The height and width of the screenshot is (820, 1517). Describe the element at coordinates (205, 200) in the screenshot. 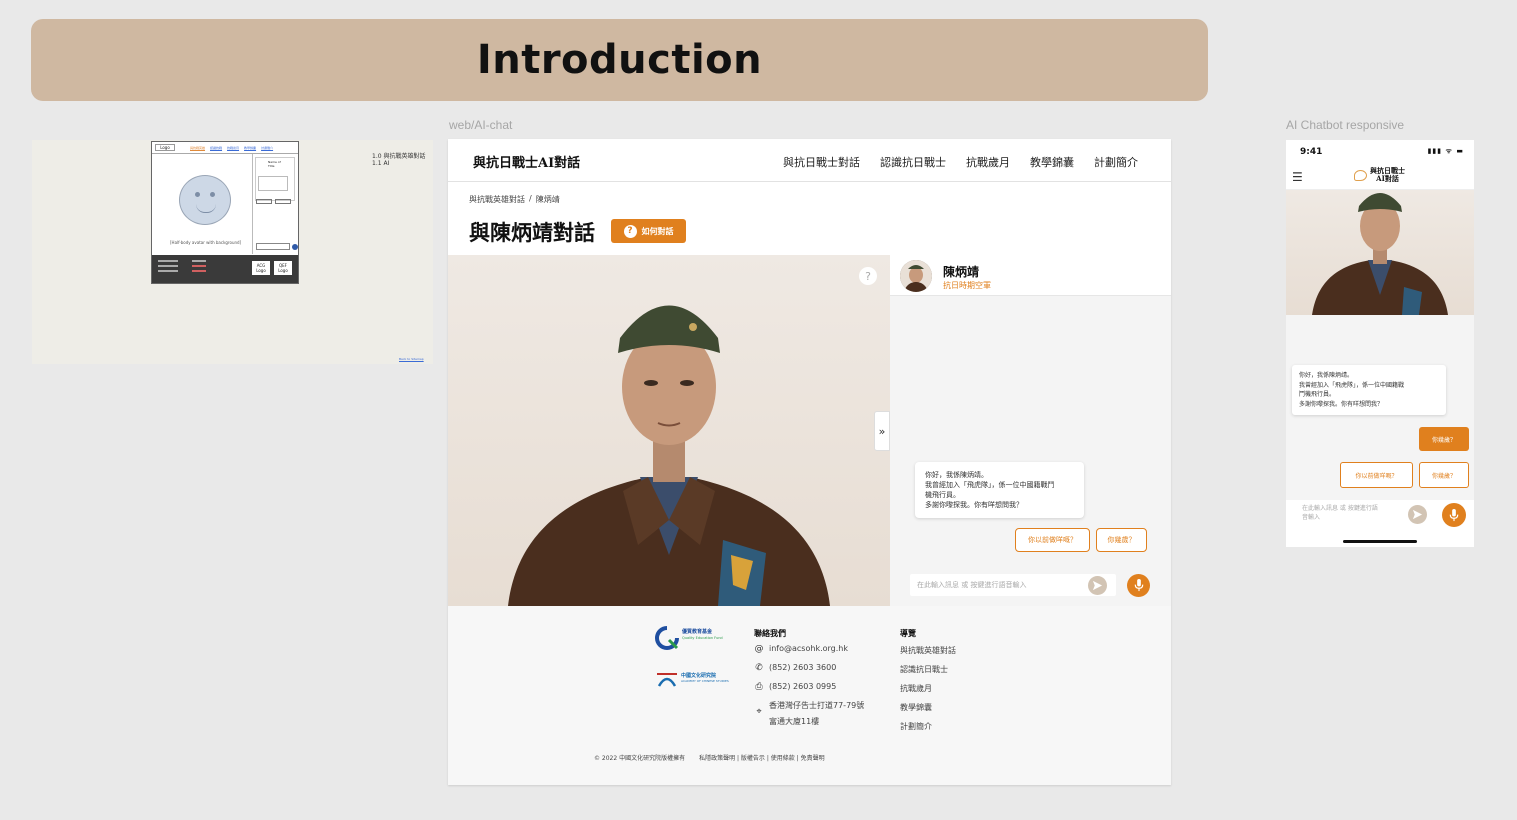

I see `wireframe-avatar-placeholder` at that location.